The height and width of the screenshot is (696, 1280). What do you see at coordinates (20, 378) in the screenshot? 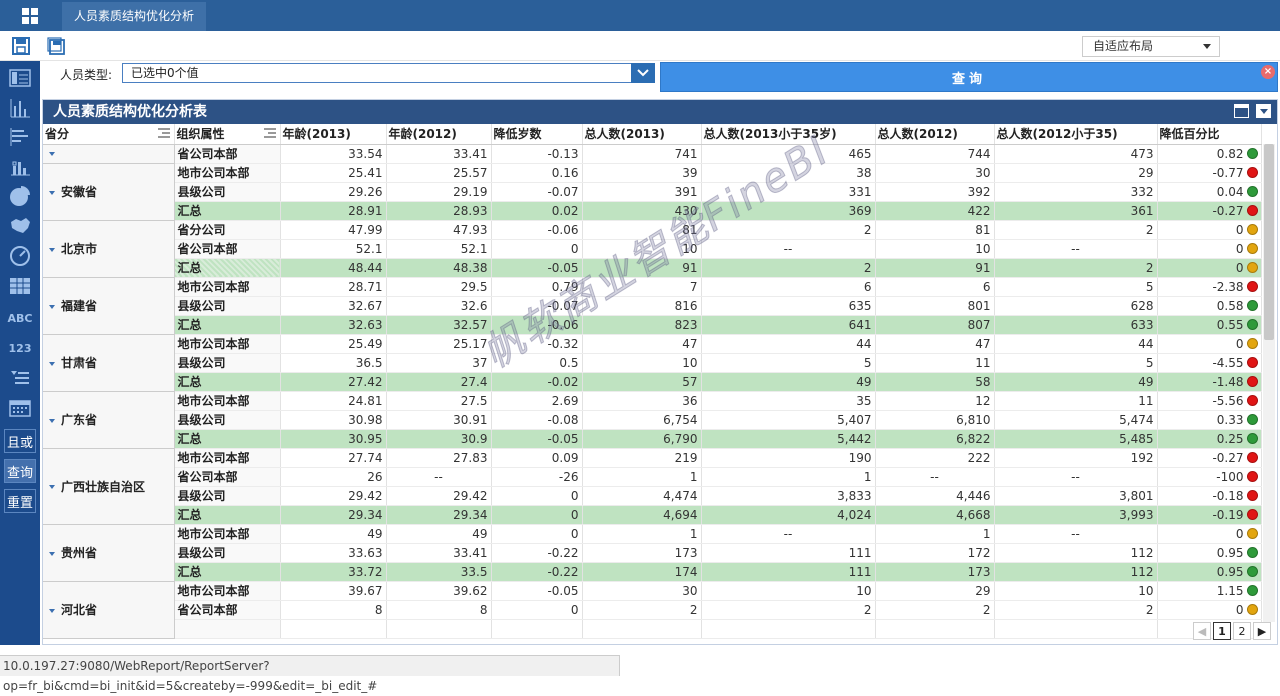
I see `tree-filter-icon` at bounding box center [20, 378].